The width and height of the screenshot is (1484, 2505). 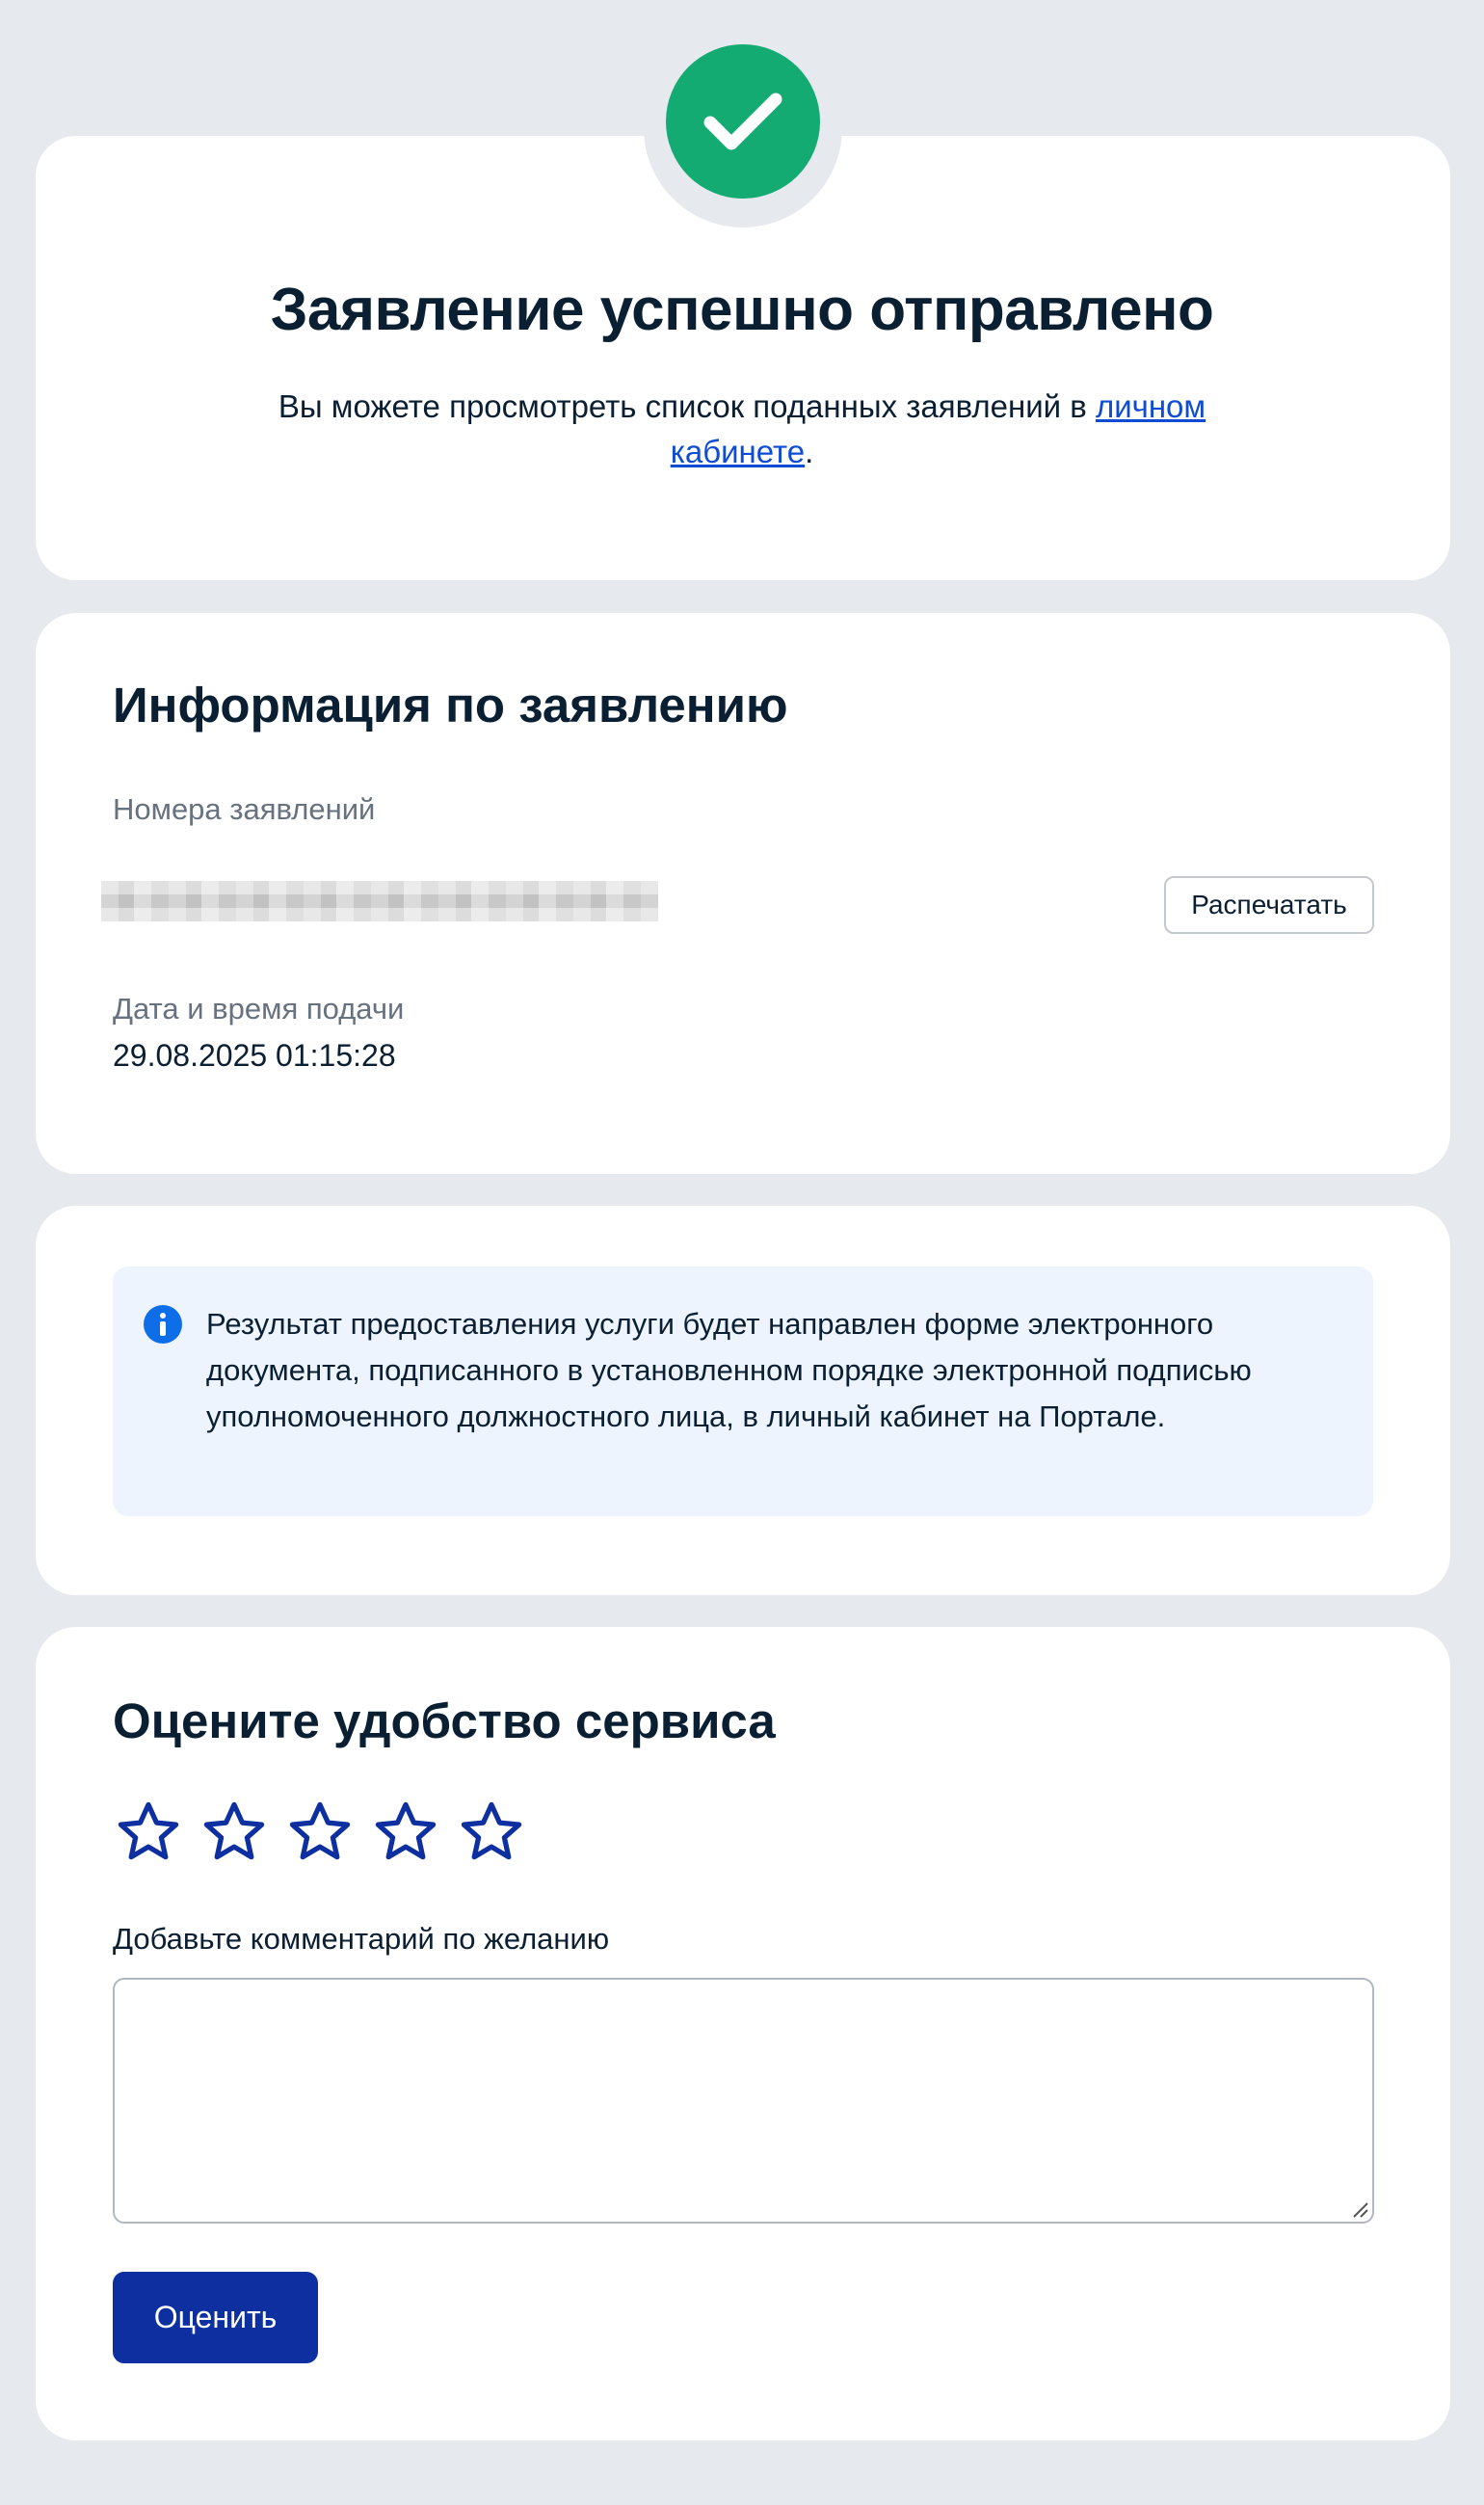 What do you see at coordinates (450, 706) in the screenshot?
I see `application-info-title: Информация по заявлению` at bounding box center [450, 706].